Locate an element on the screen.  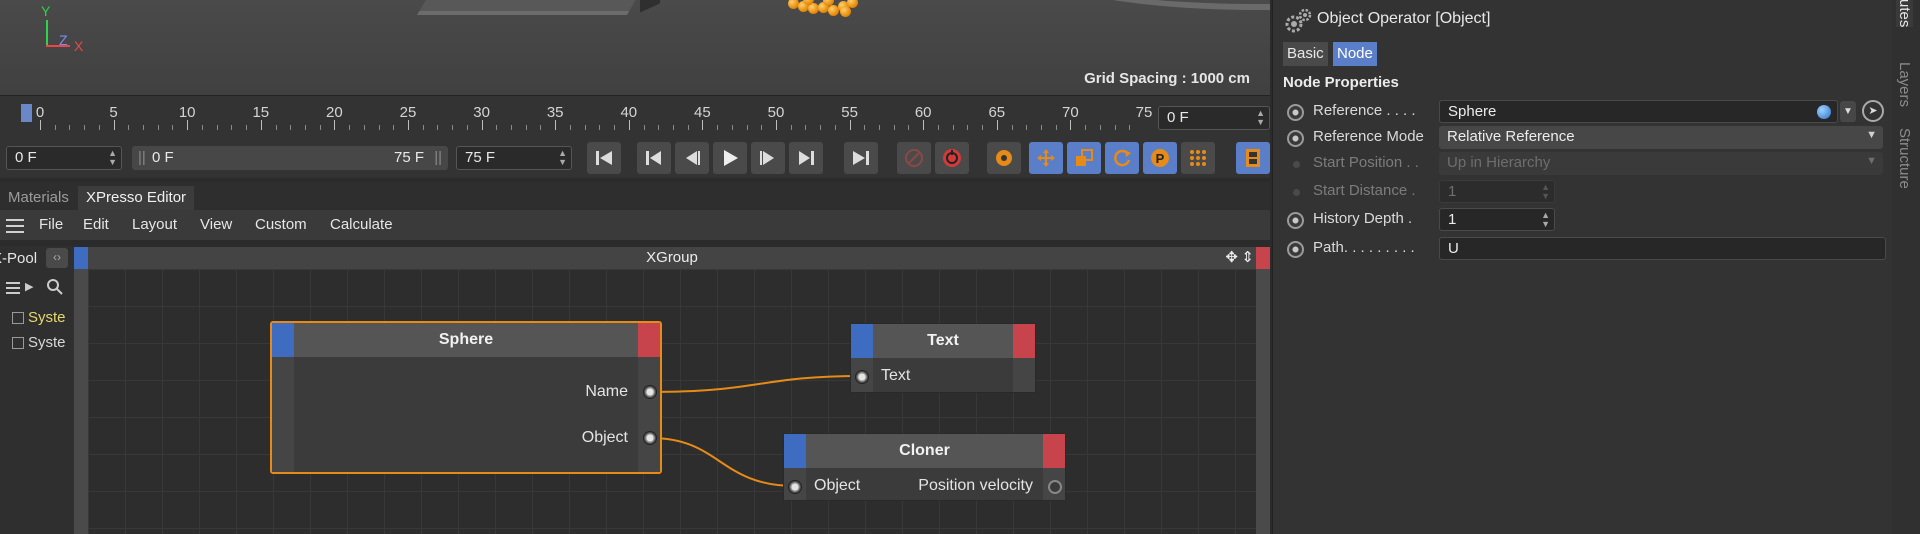
link-dropdown-icon: ▼ is located at coordinates (1848, 111).